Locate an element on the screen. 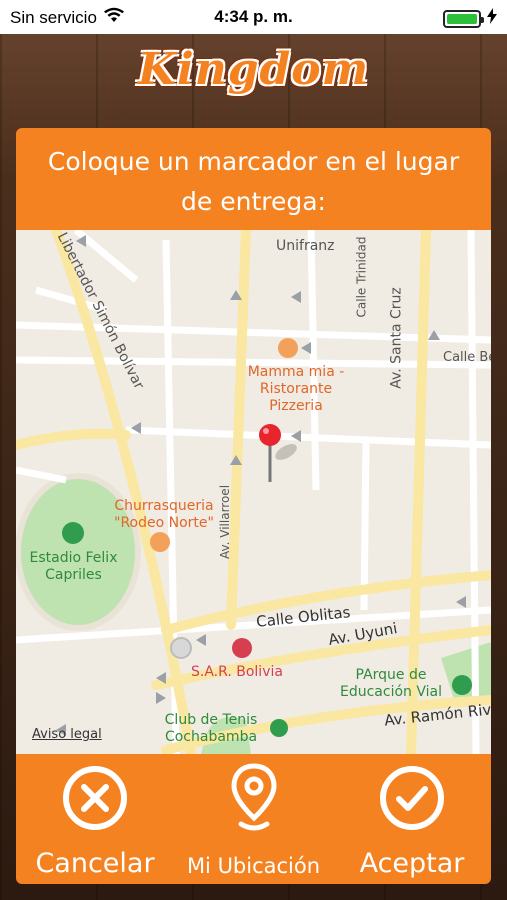  my-location-label: Mi Ubicación is located at coordinates (253, 866).